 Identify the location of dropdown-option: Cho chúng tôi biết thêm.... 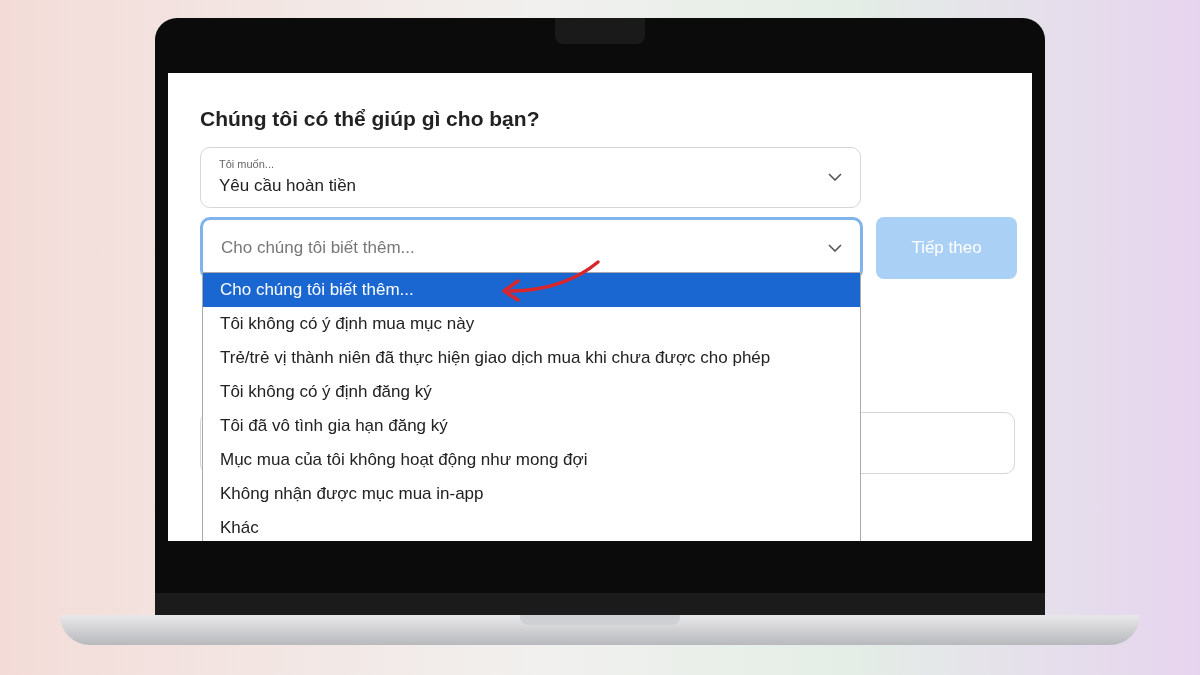
(531, 290).